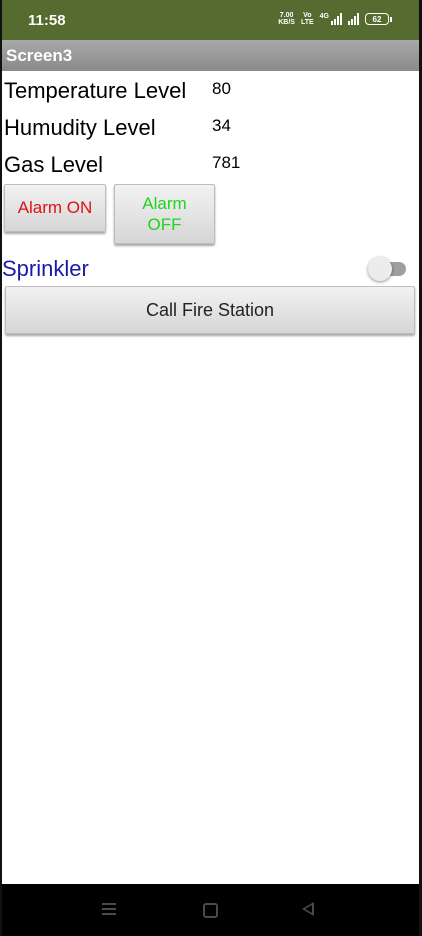 This screenshot has width=422, height=936. I want to click on network-speed: 7.00 KB/S, so click(286, 19).